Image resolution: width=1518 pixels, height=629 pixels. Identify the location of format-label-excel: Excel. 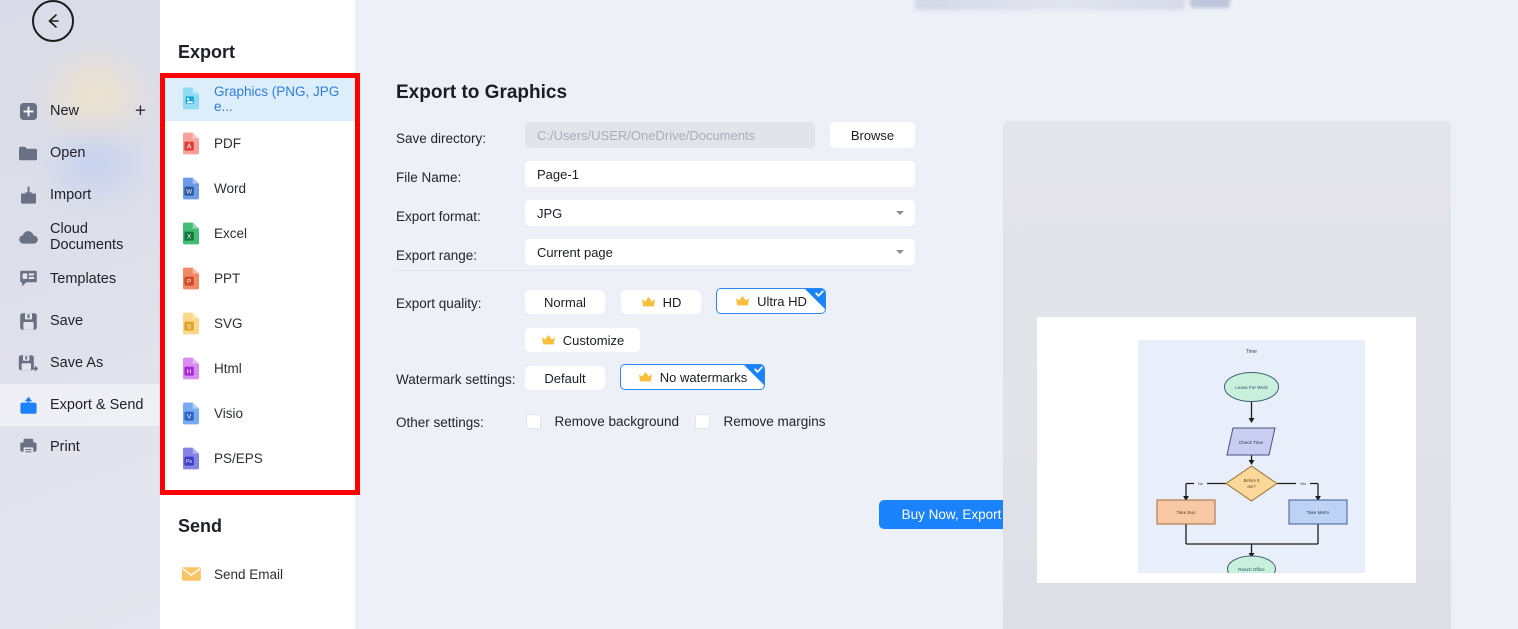
(231, 233).